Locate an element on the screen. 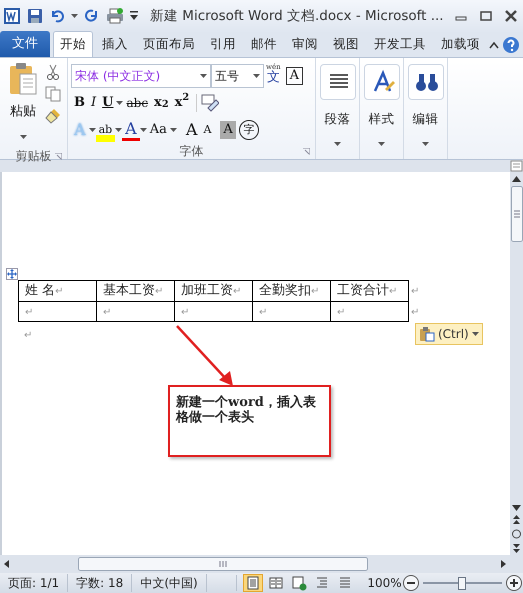 This screenshot has width=523, height=593. ribbon-tab: 页面布局 is located at coordinates (169, 44).